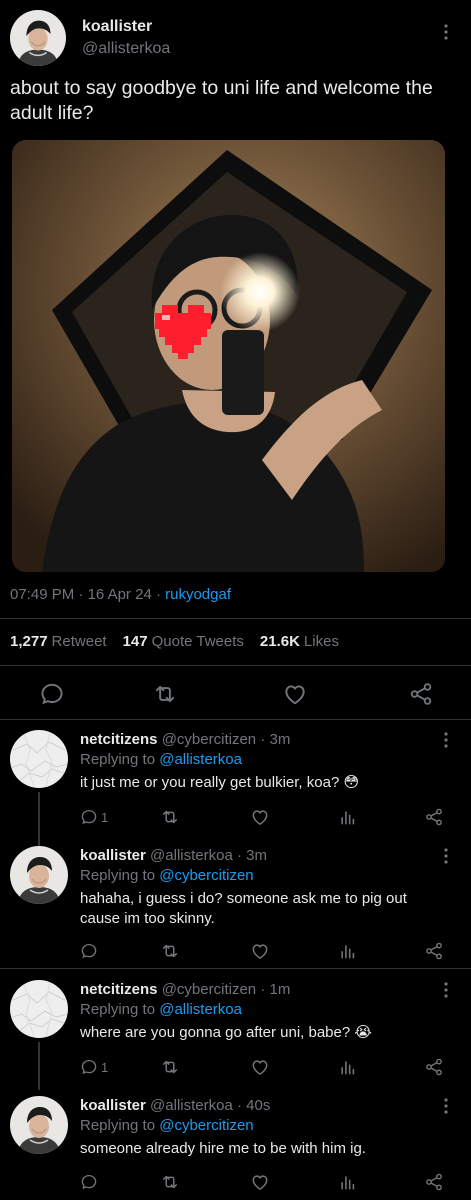  I want to click on retweet-label: Retweet, so click(79, 641).